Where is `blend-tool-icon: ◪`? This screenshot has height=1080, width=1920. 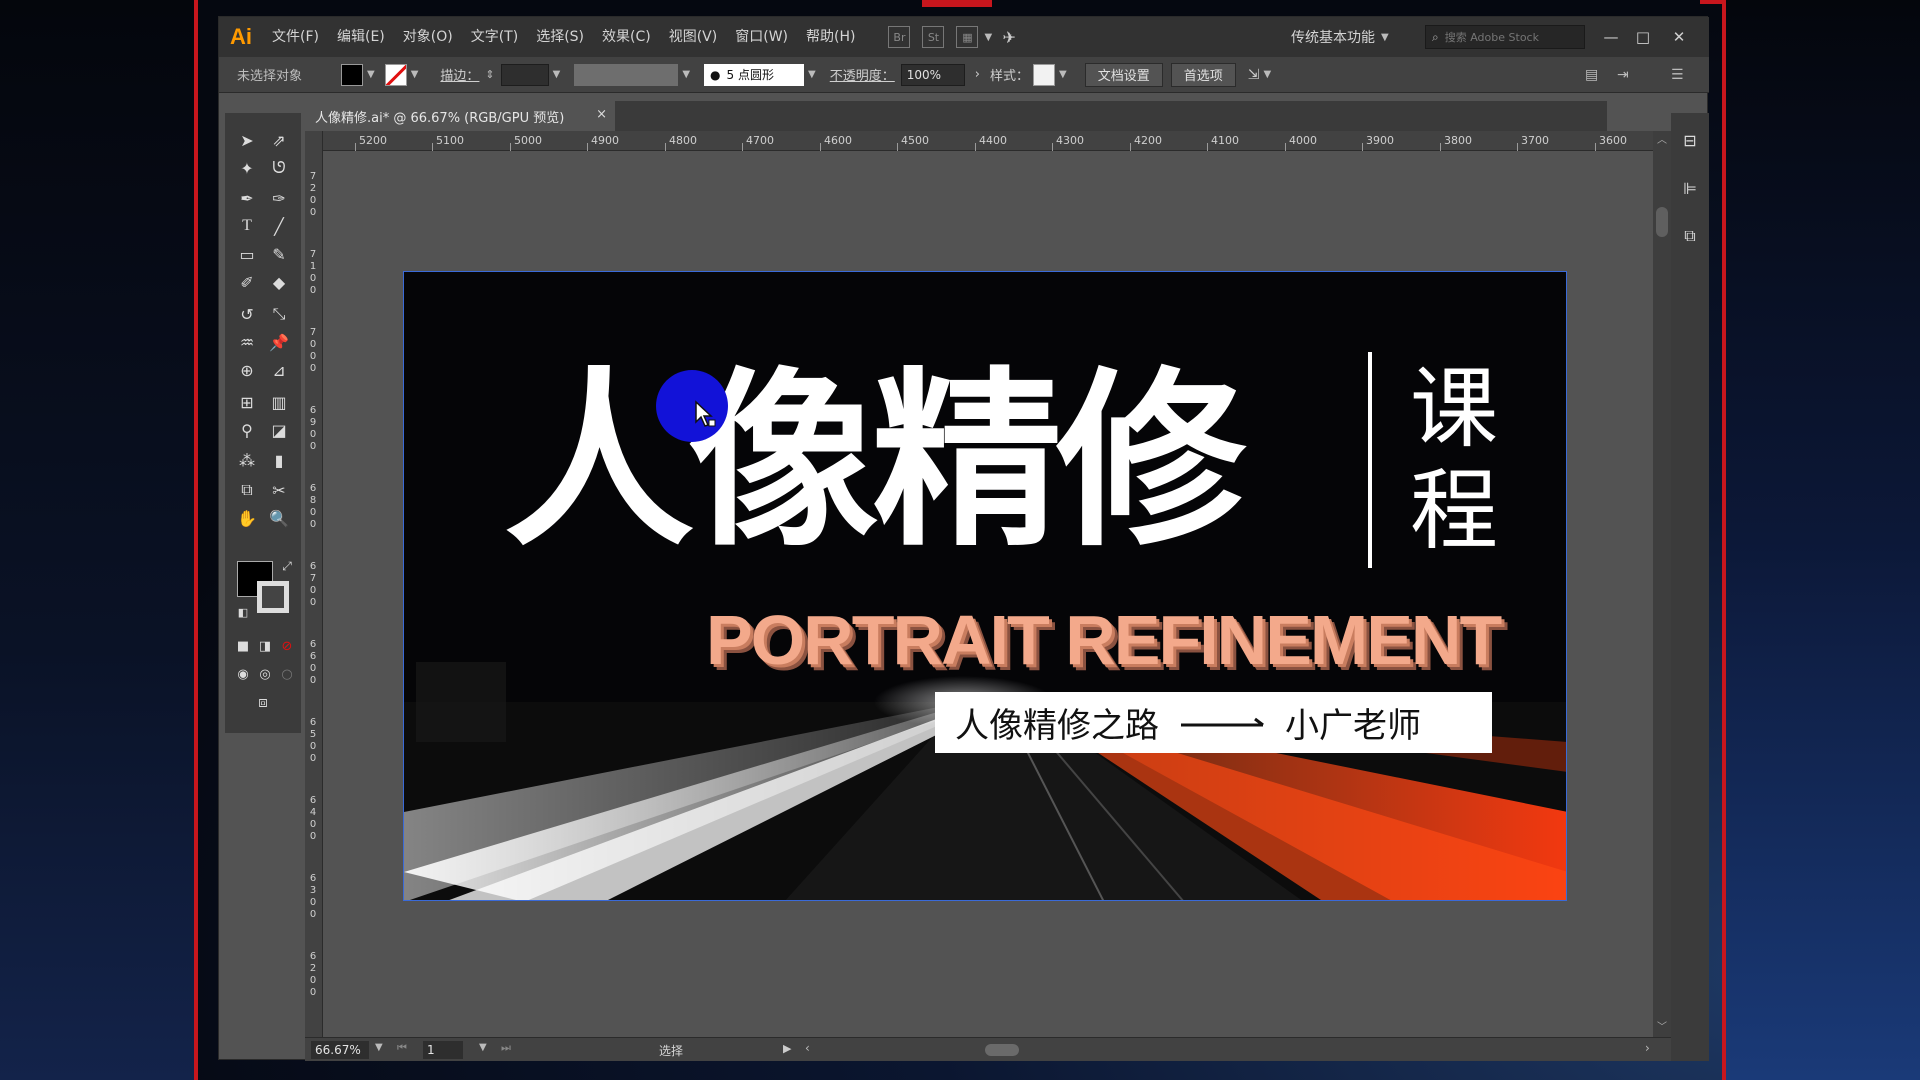
blend-tool-icon: ◪ is located at coordinates (279, 430).